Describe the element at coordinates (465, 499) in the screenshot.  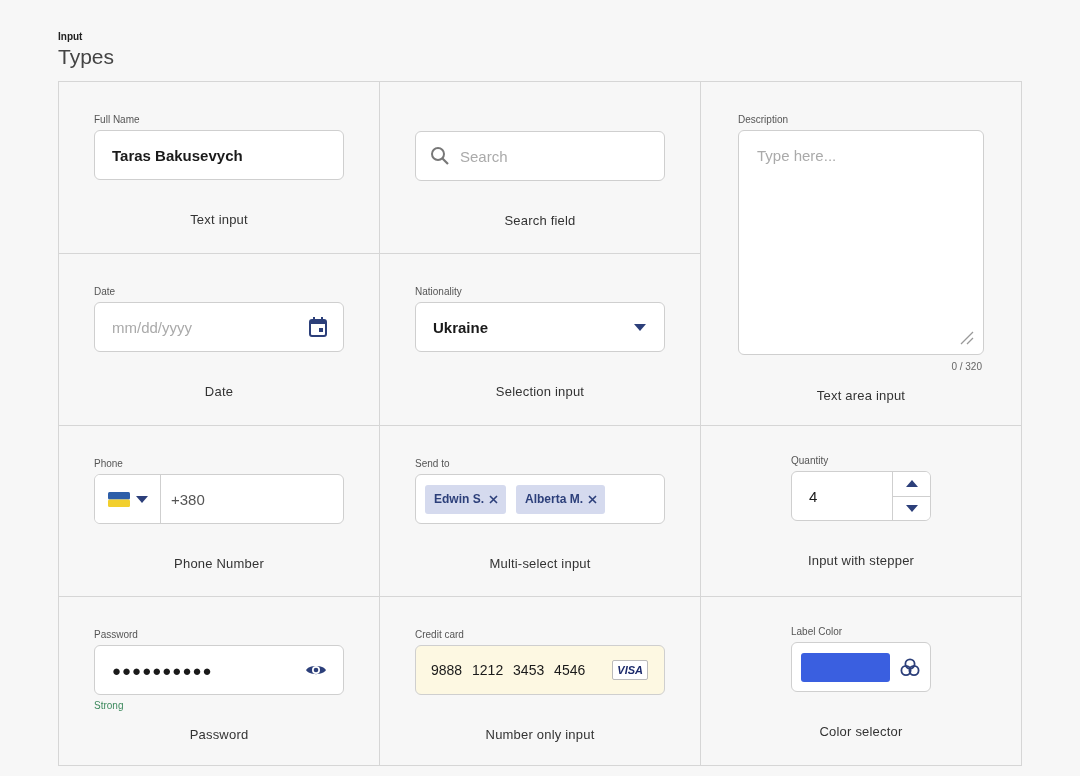
I see `recipient-chip: Edwin S.` at that location.